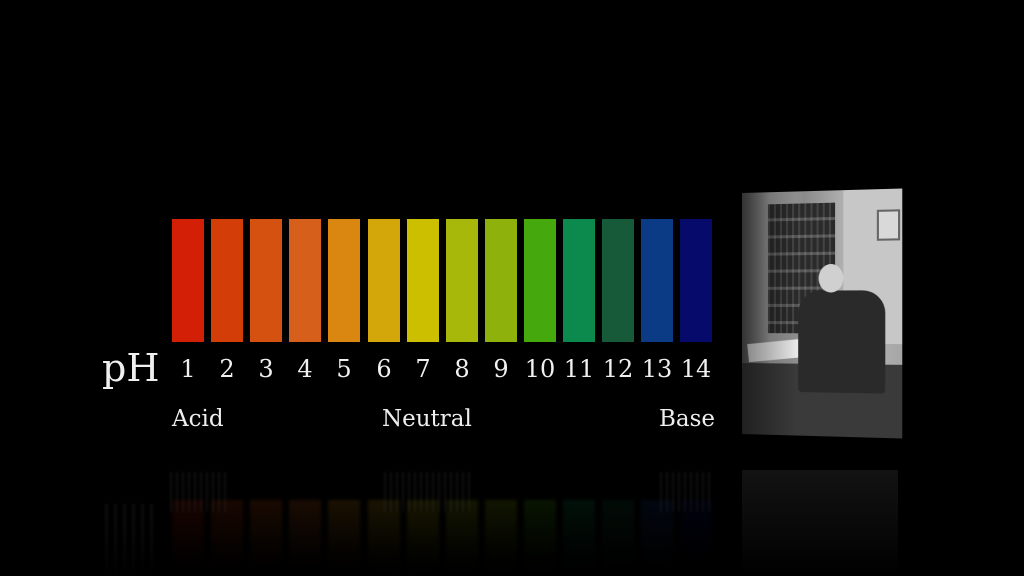 The image size is (1024, 576). What do you see at coordinates (820, 523) in the screenshot?
I see `photo-reflection` at bounding box center [820, 523].